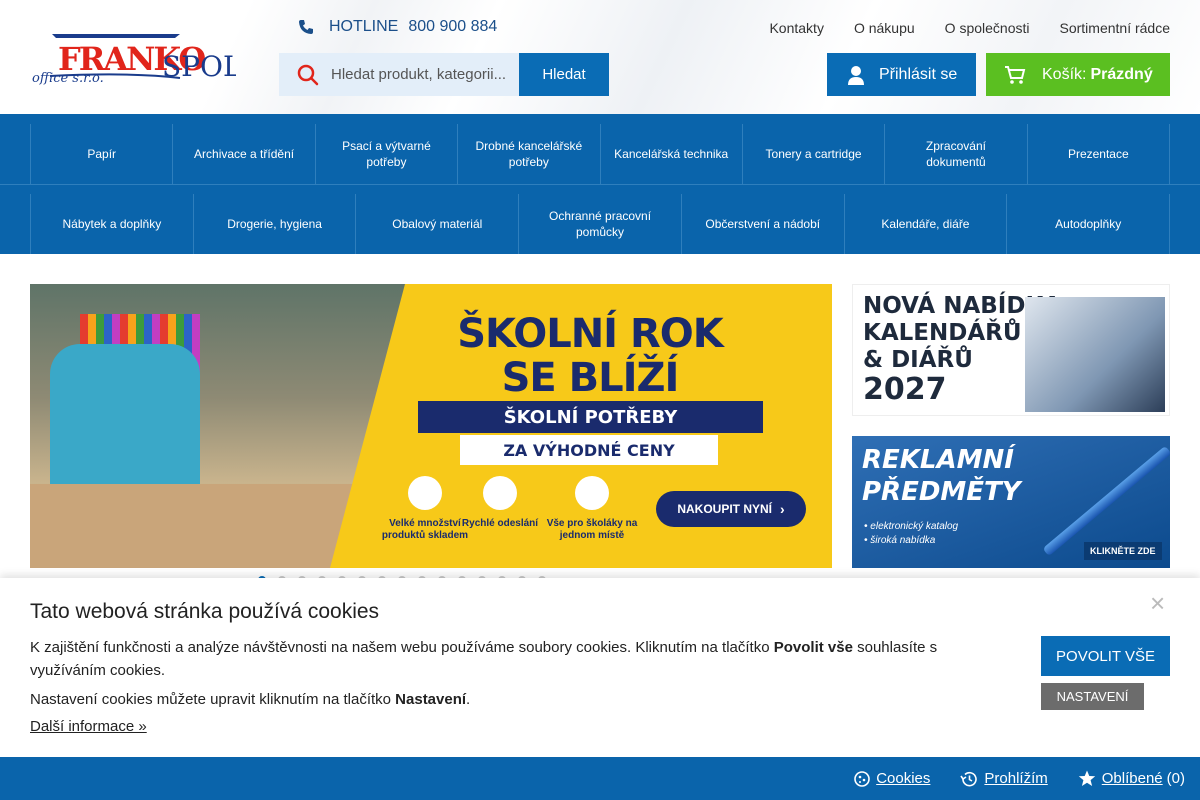 The width and height of the screenshot is (1200, 800). What do you see at coordinates (421, 74) in the screenshot?
I see `search-input` at bounding box center [421, 74].